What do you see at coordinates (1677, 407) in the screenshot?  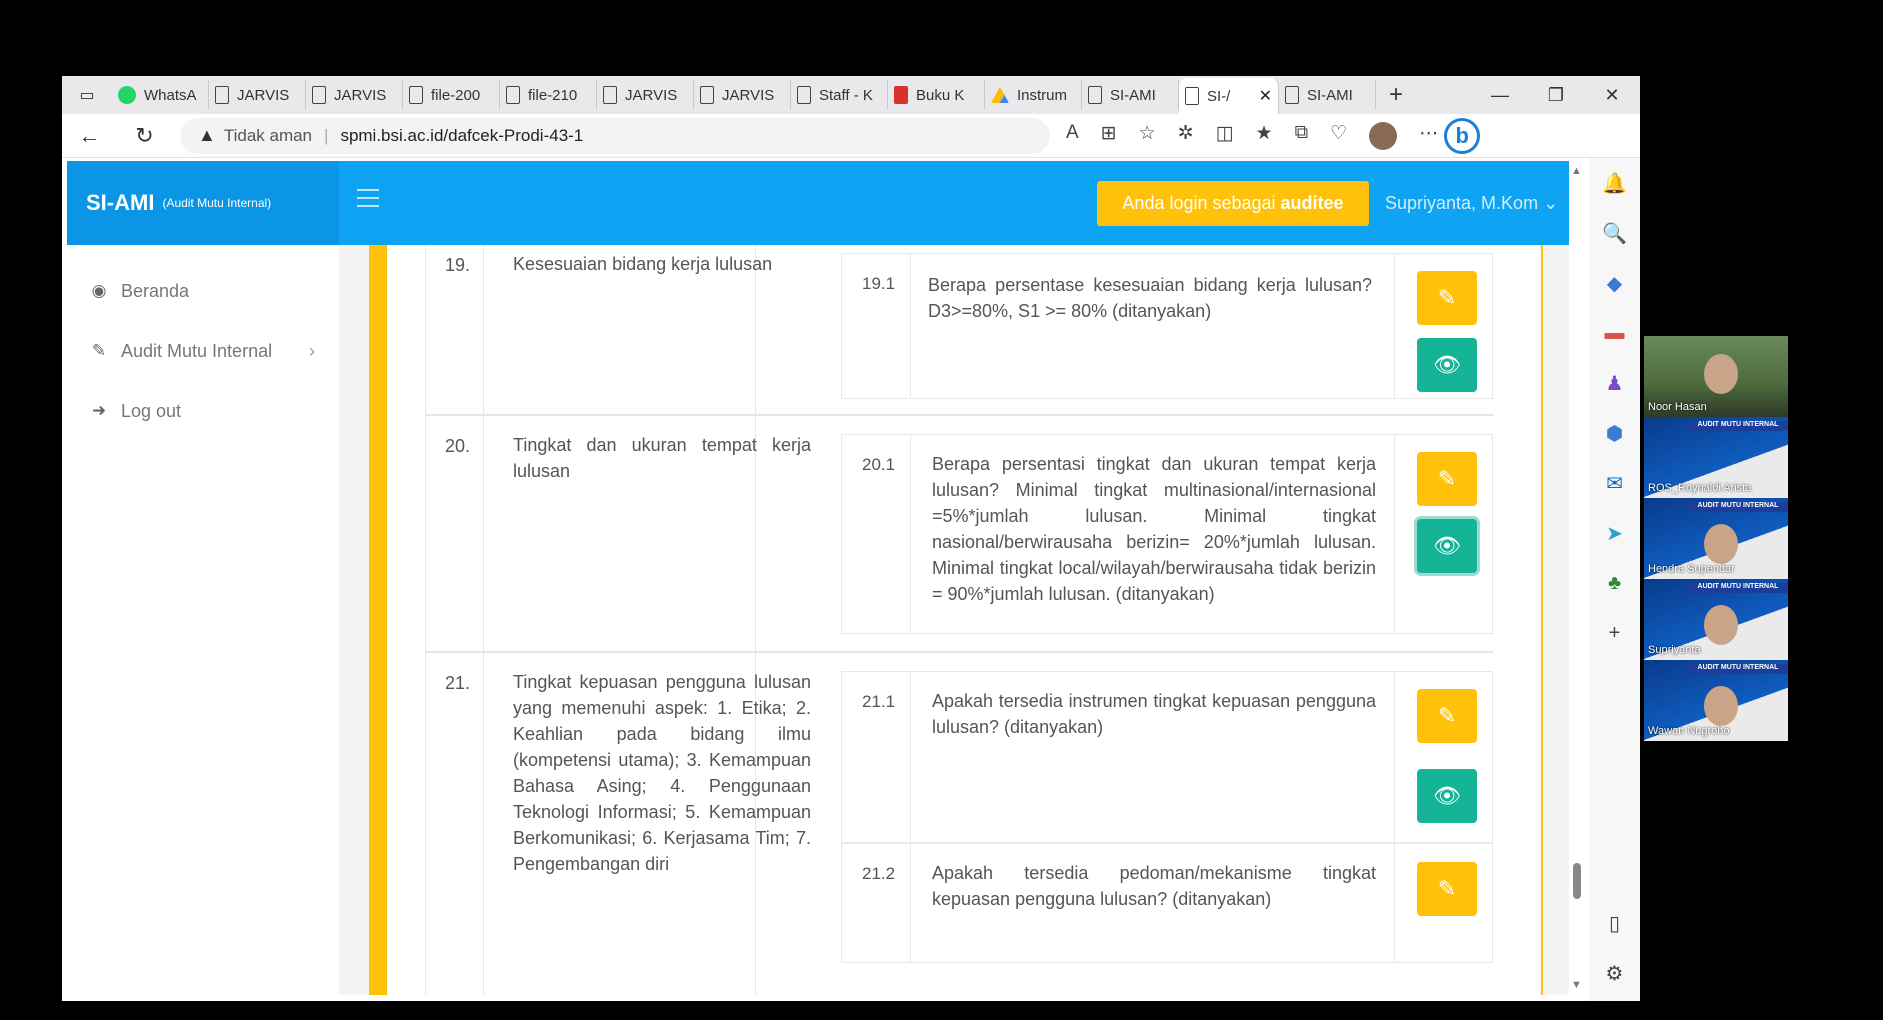 I see `participant-name: Noor Hasan` at bounding box center [1677, 407].